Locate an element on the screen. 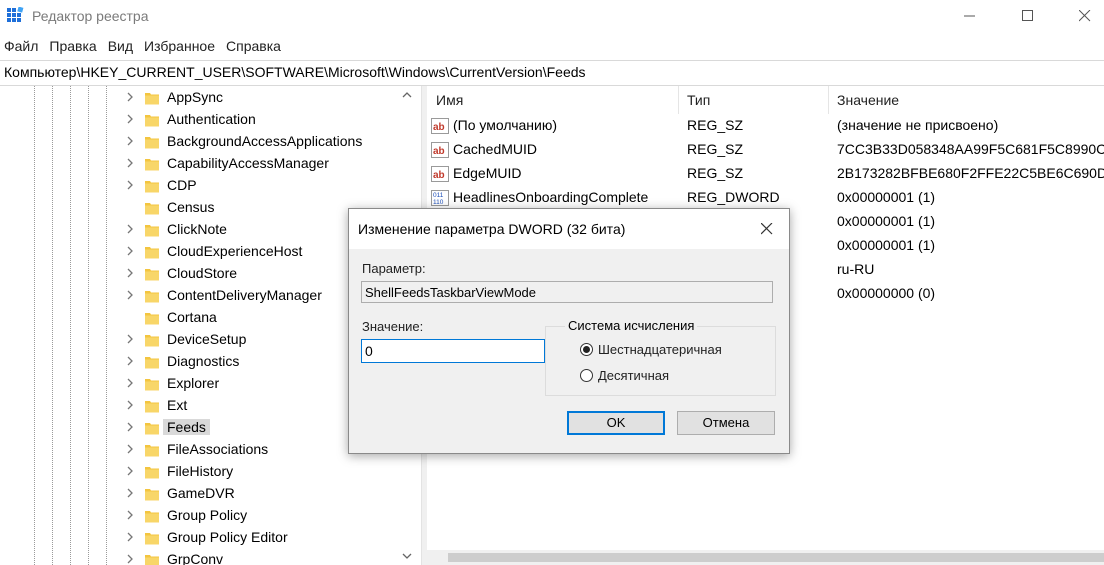 Image resolution: width=1104 pixels, height=565 pixels. tree-item: AppSync is located at coordinates (199, 98).